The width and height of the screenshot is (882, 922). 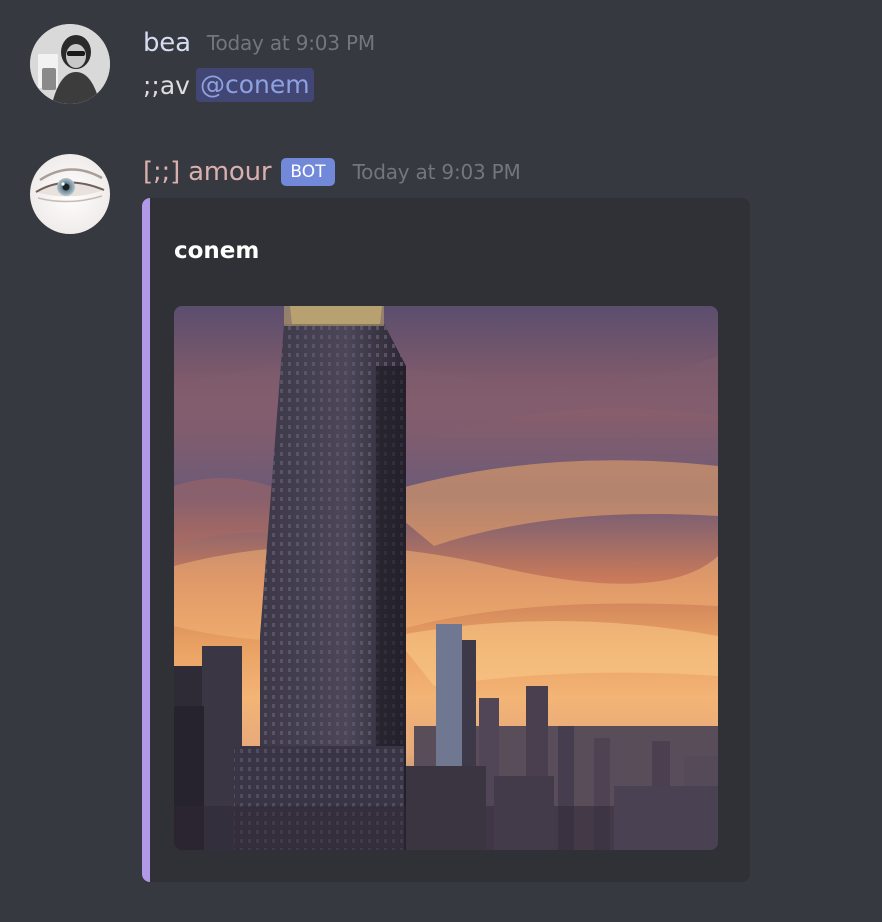 What do you see at coordinates (308, 172) in the screenshot?
I see `bot-badge: BOT` at bounding box center [308, 172].